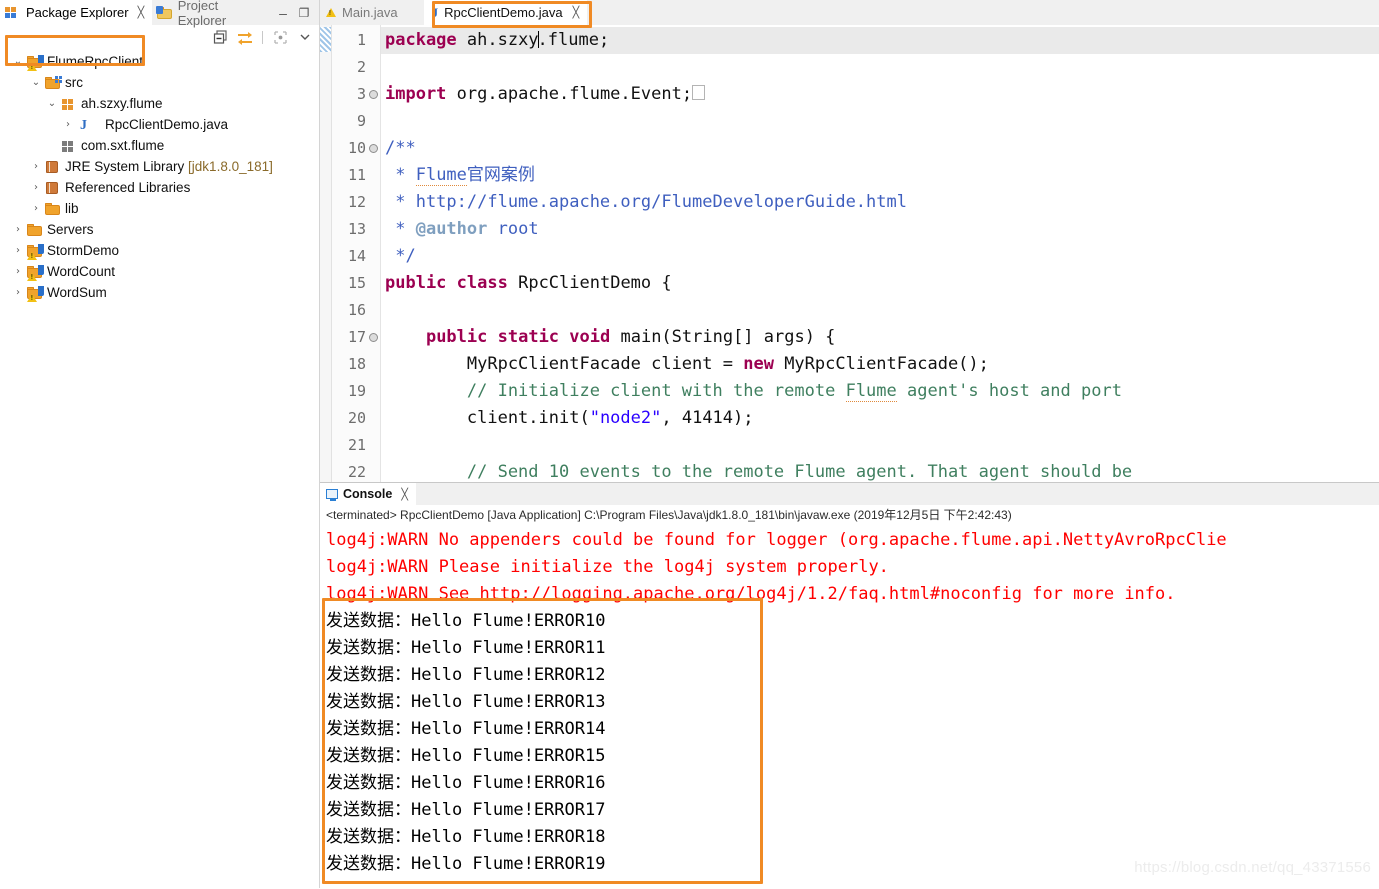 This screenshot has width=1379, height=889. I want to click on collapse-all-icon, so click(220, 37).